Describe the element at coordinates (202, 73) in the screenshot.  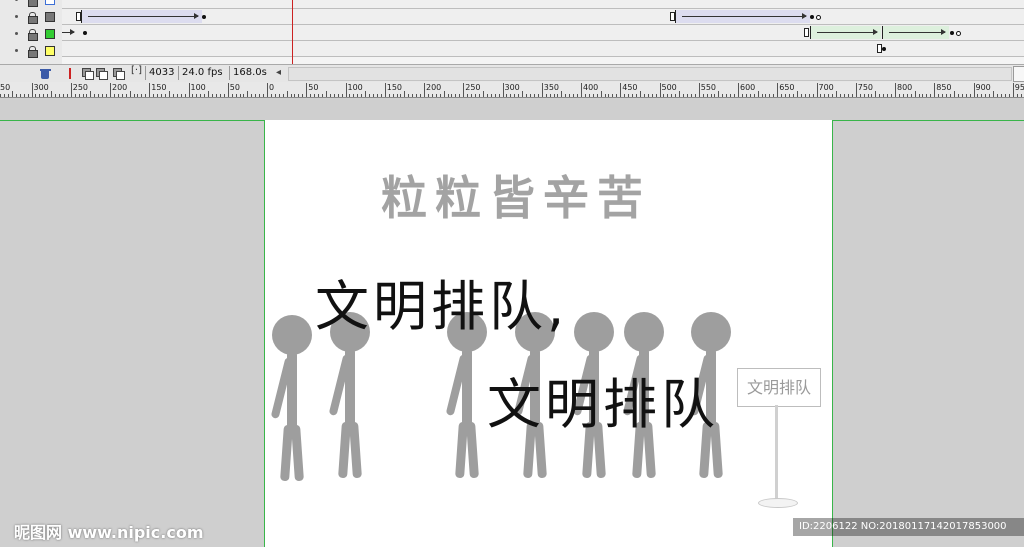
I see `frame-rate-field: 24.0 fps` at that location.